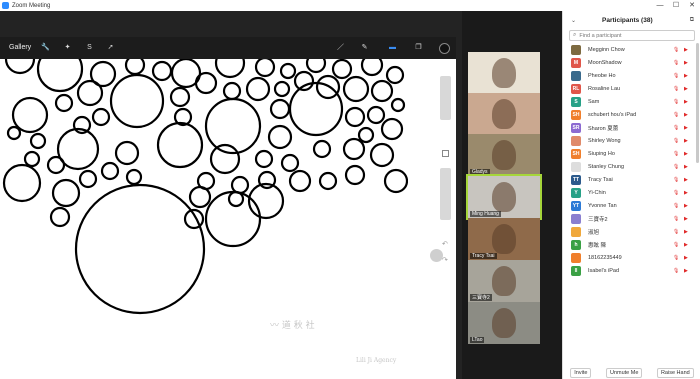 This screenshot has width=700, height=379. I want to click on video-tile: Tracy Tsai, so click(504, 239).